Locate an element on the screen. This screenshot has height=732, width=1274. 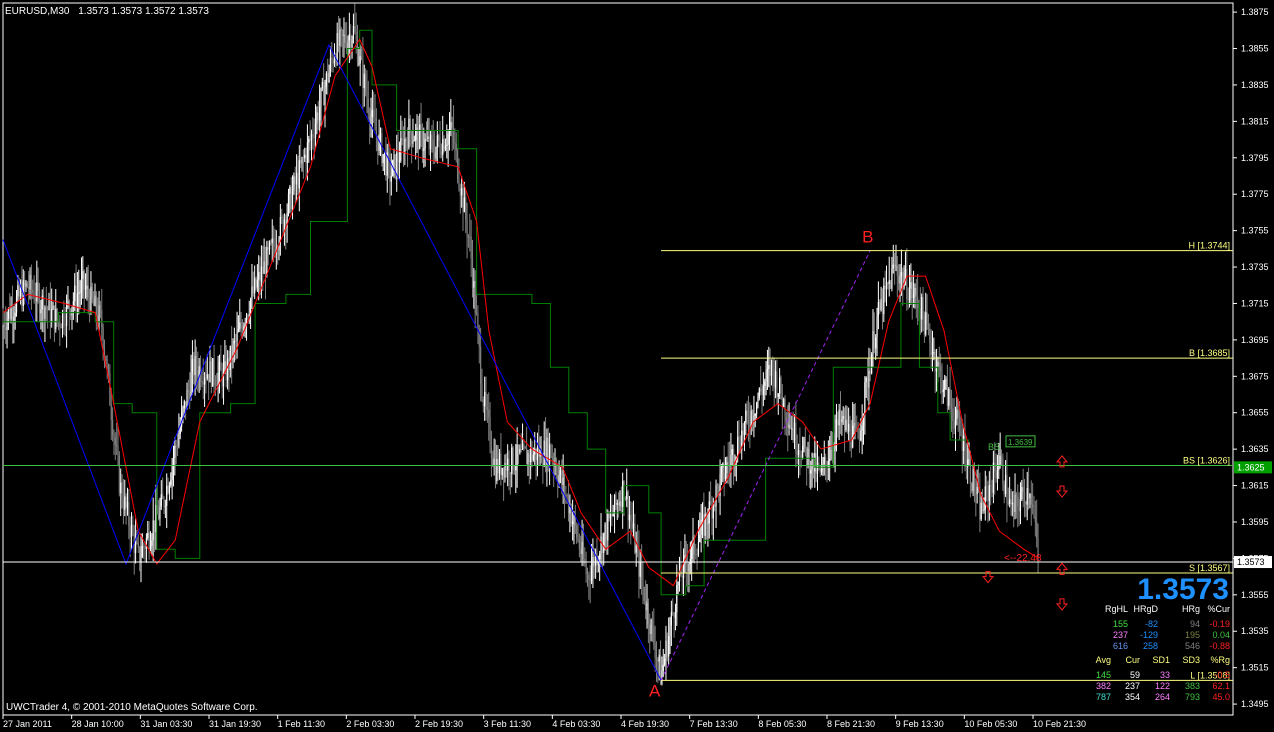
stats-cell: 45.0 is located at coordinates (1221, 697).